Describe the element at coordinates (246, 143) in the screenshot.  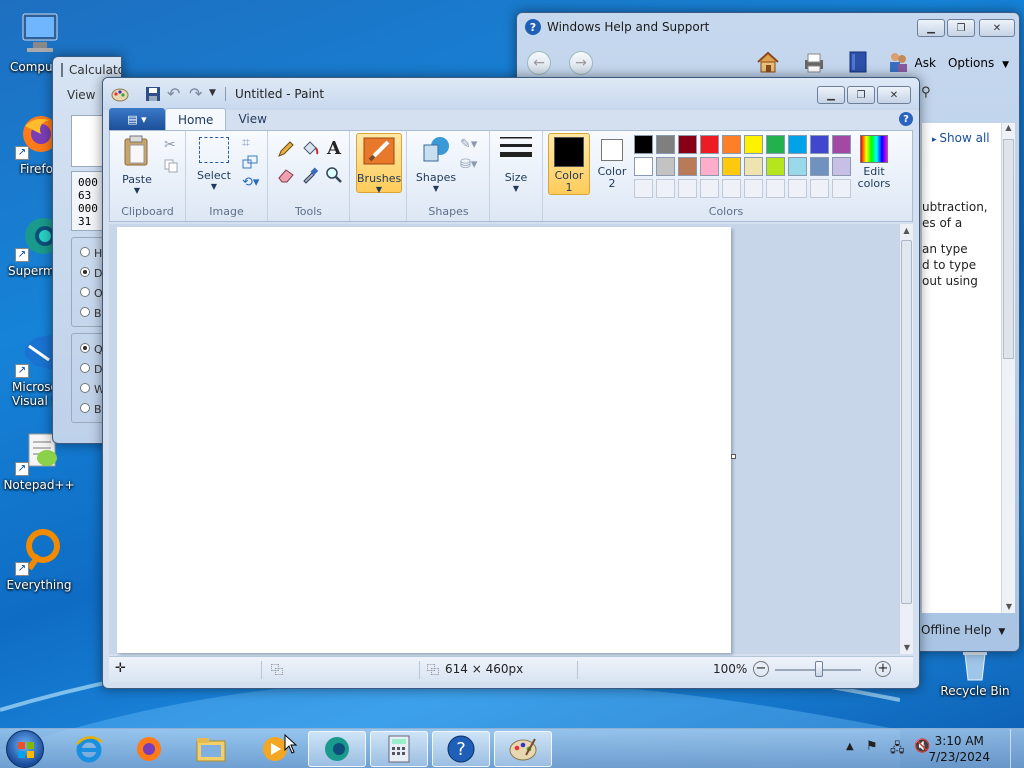
I see `crop-icon: ⌗` at that location.